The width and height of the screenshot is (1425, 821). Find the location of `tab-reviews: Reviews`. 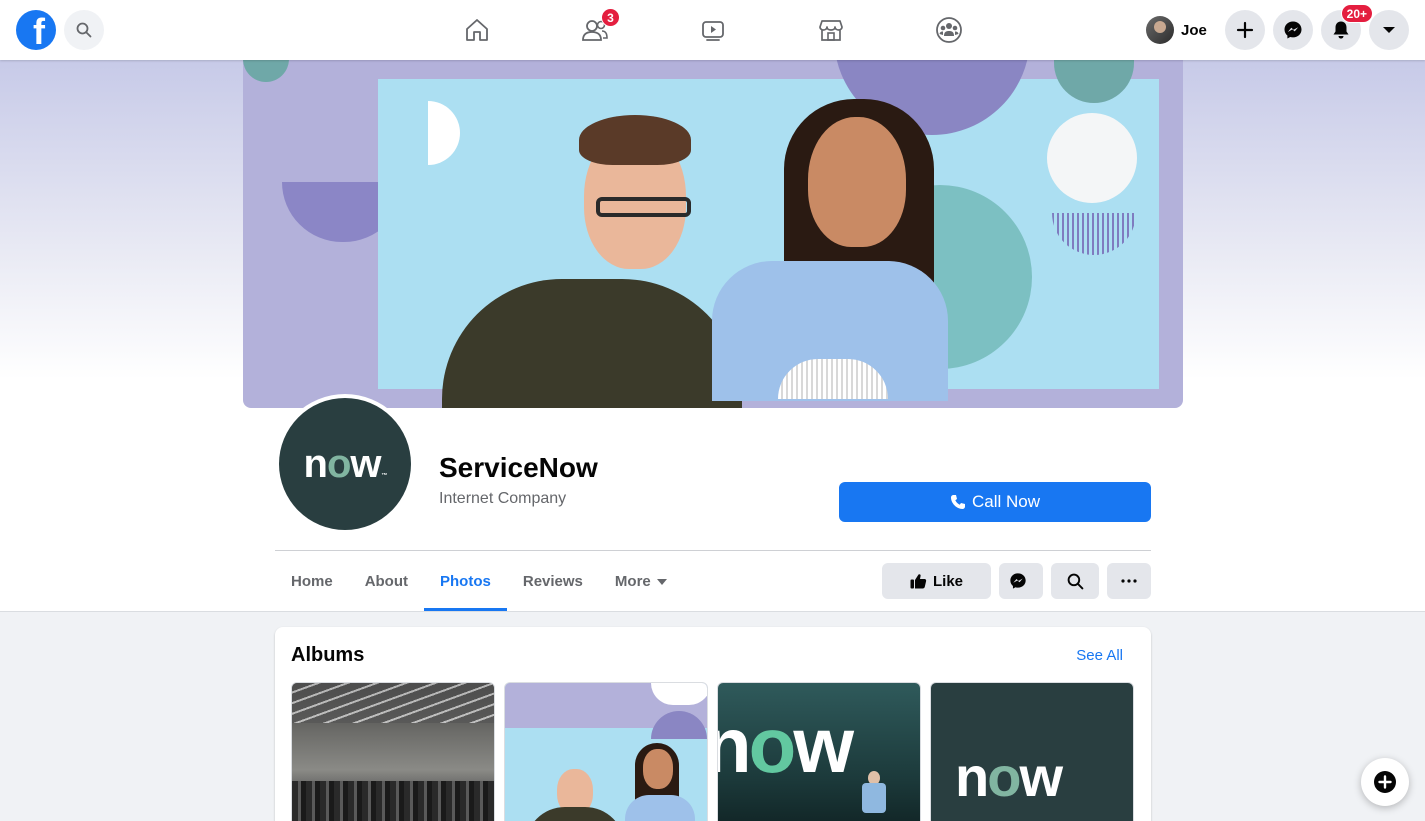

tab-reviews: Reviews is located at coordinates (553, 581).